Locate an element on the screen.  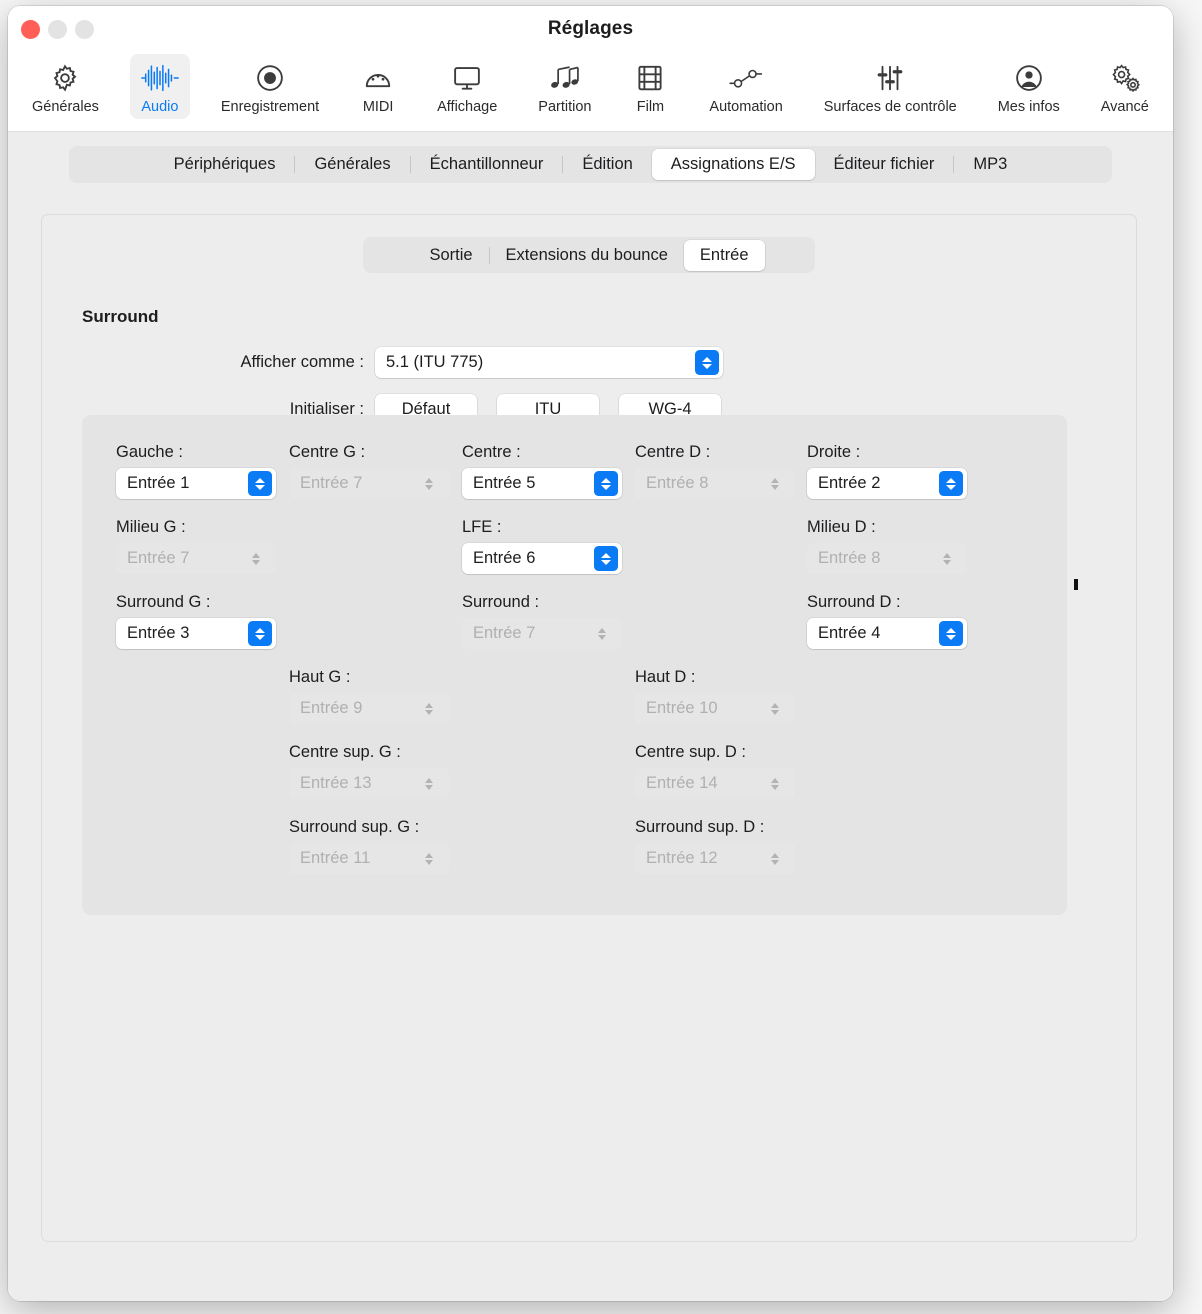
display-as-popup: 5.1 (ITU 775) is located at coordinates (549, 362).